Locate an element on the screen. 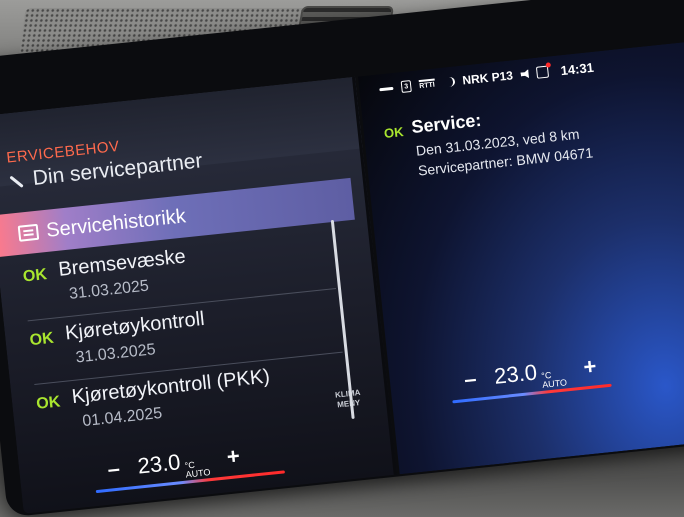 This screenshot has width=684, height=517. wrench-icon is located at coordinates (15, 180).